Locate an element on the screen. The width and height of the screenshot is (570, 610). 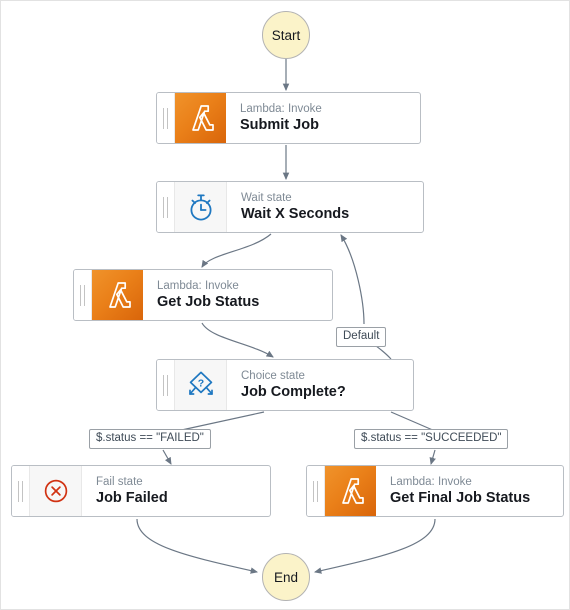
edge-label-failed: $.status == "FAILED" is located at coordinates (150, 439).